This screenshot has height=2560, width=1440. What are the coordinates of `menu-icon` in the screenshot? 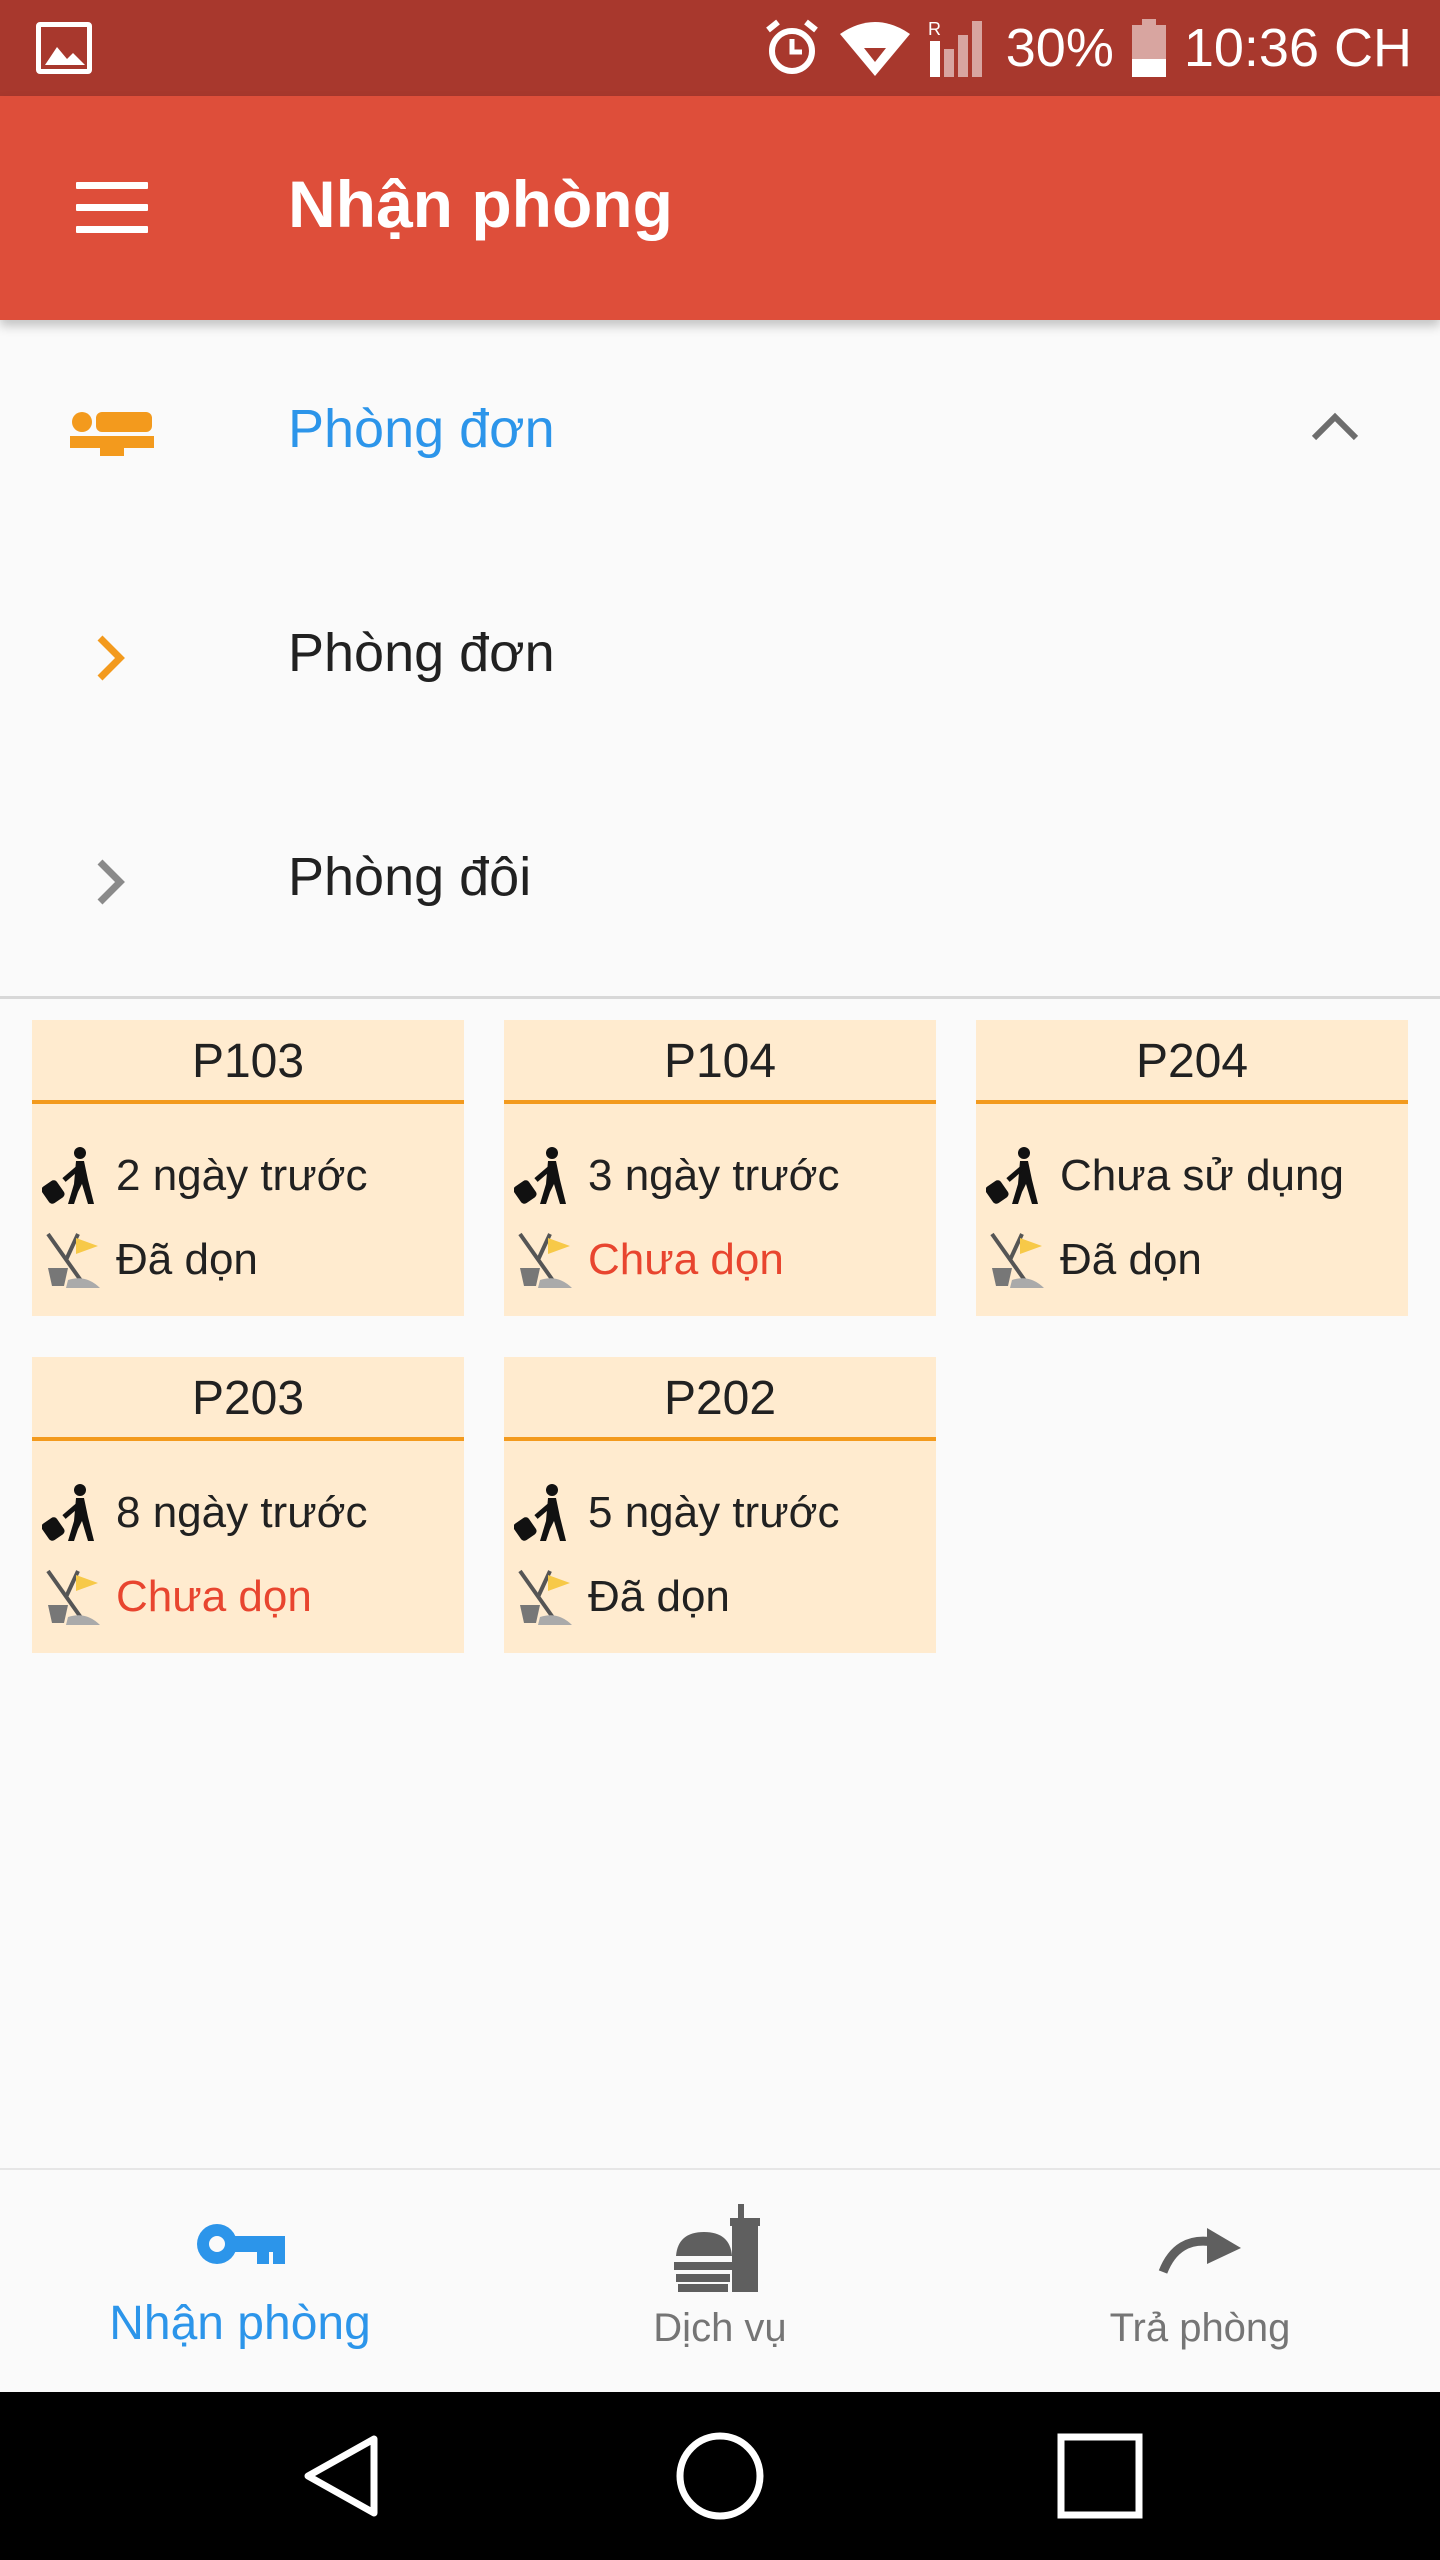 It's located at (112, 208).